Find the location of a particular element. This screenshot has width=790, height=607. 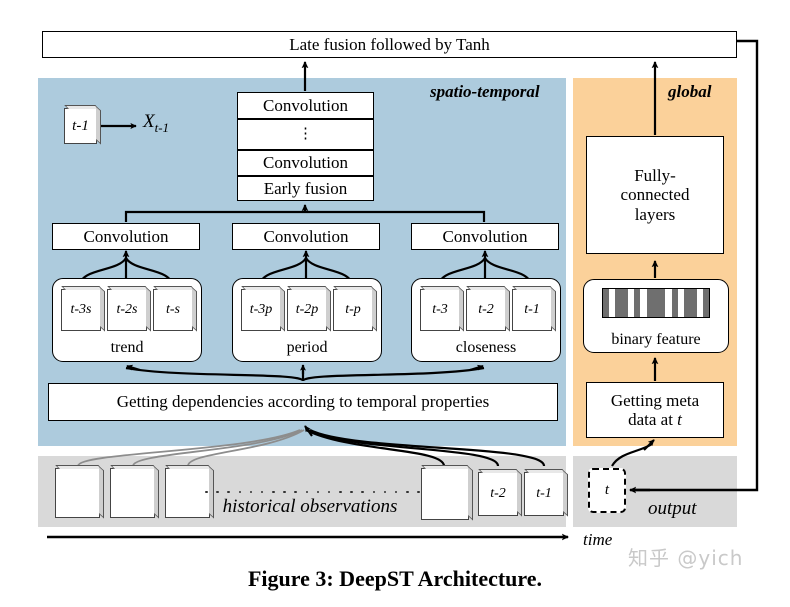

late-fusion-box: Late fusion followed by Tanh is located at coordinates (389, 44).